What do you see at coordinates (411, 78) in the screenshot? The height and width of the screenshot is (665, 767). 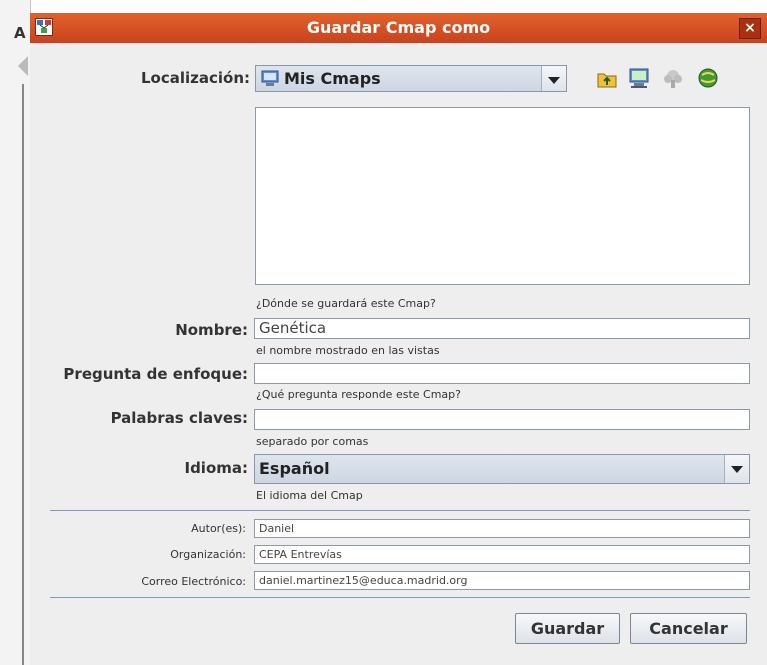 I see `location-select: Mis Cmaps` at bounding box center [411, 78].